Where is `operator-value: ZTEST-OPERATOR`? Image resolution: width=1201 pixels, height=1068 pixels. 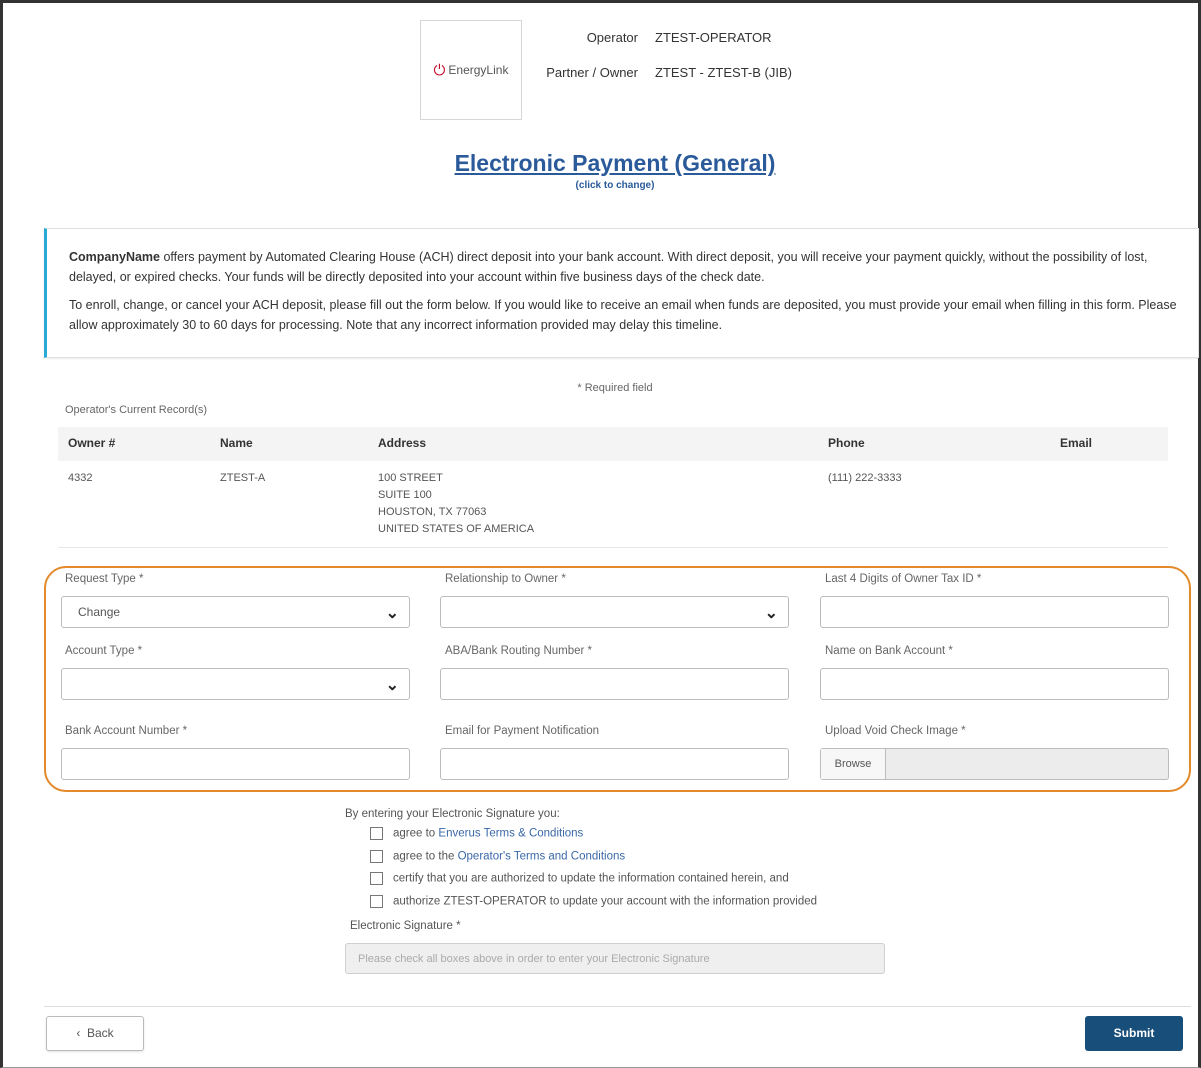 operator-value: ZTEST-OPERATOR is located at coordinates (713, 37).